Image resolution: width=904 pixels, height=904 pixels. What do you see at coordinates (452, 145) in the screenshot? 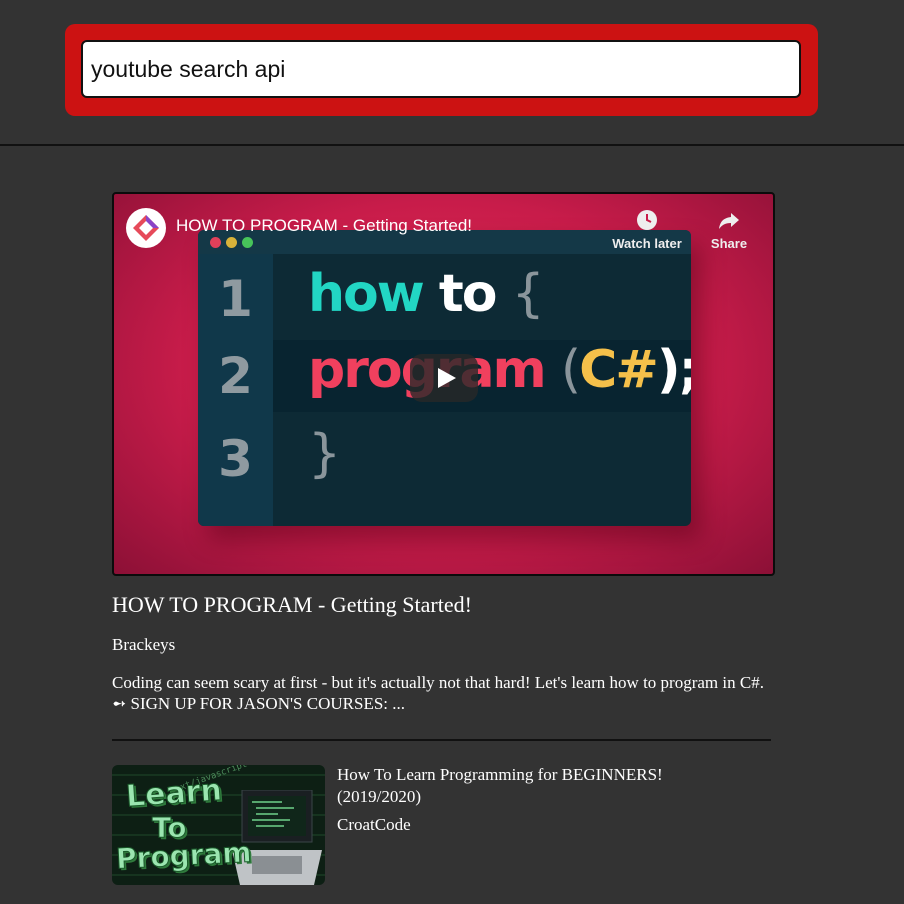
I see `header-divider` at bounding box center [452, 145].